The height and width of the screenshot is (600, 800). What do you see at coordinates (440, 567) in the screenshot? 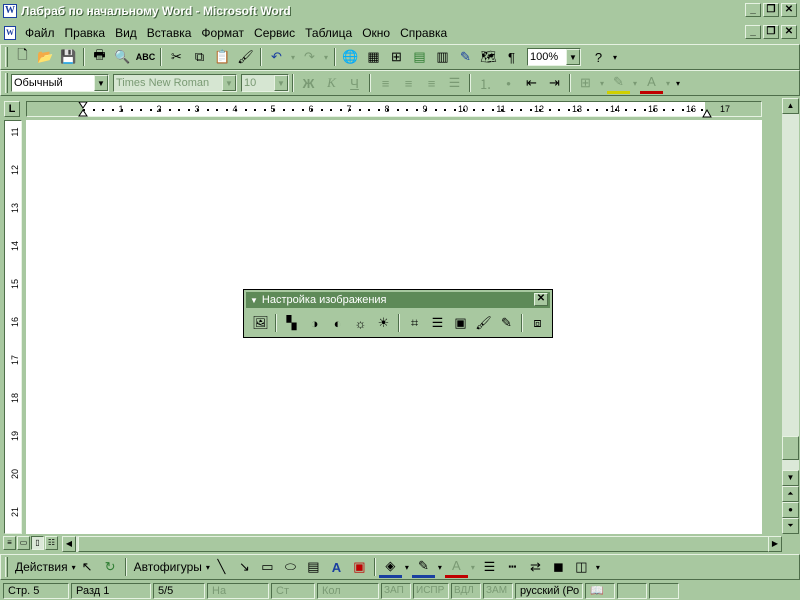
I see `line-color-dropdown-icon: ▾` at bounding box center [440, 567].